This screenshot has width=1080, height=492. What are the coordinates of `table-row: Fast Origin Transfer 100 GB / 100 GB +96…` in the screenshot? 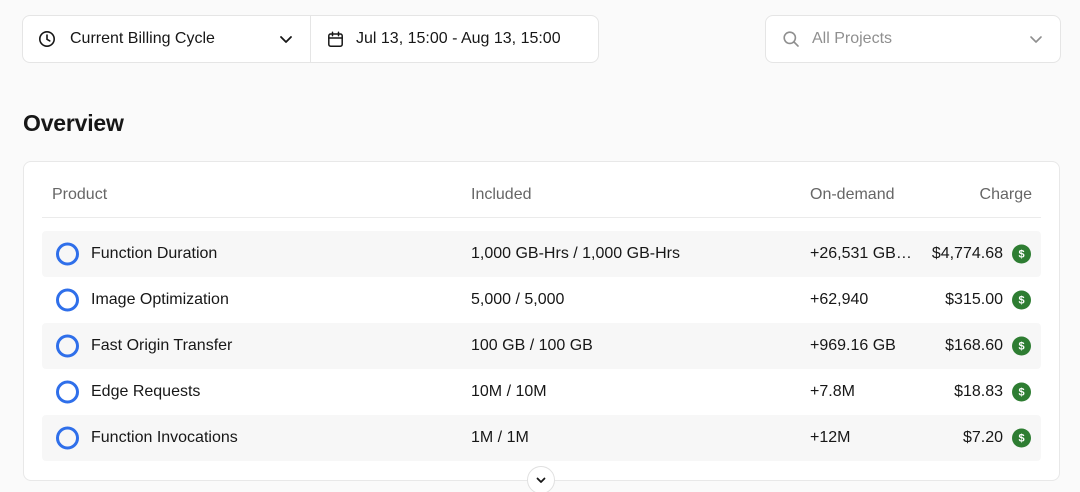 It's located at (541, 346).